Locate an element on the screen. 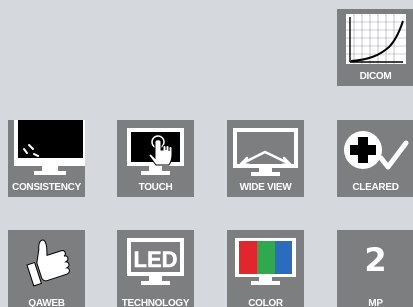 The image size is (413, 307). touch-label: TOUCH is located at coordinates (155, 187).